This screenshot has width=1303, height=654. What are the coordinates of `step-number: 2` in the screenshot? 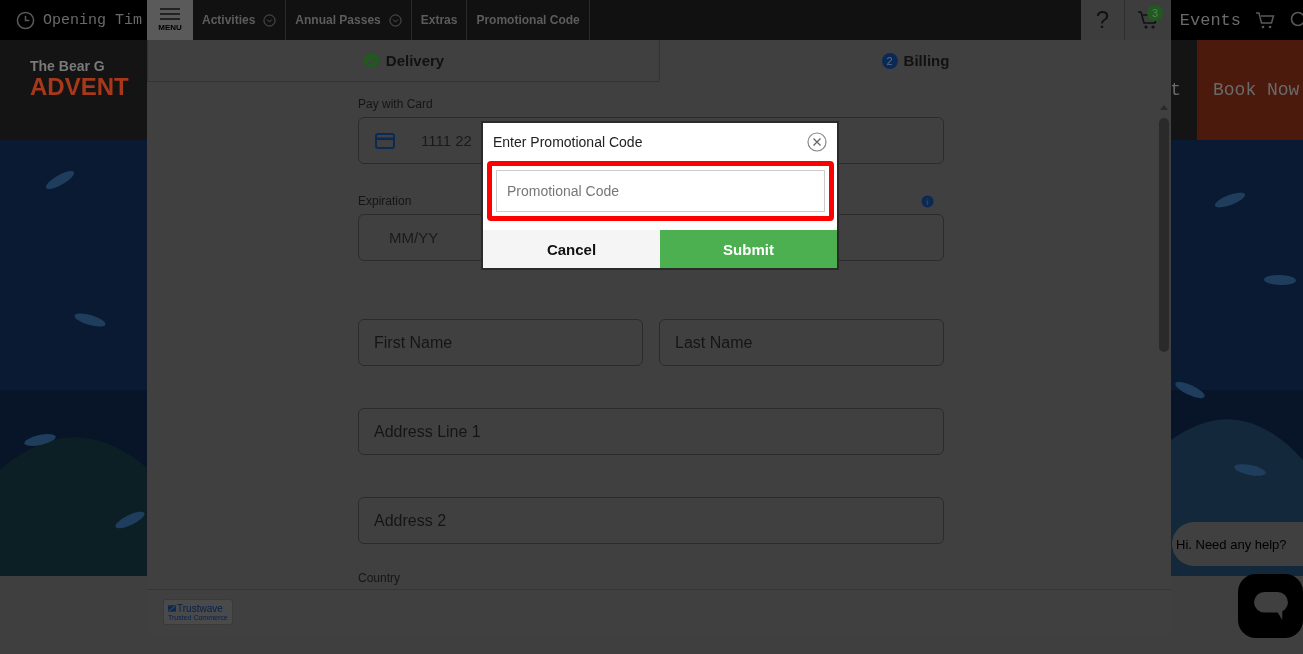 It's located at (889, 60).